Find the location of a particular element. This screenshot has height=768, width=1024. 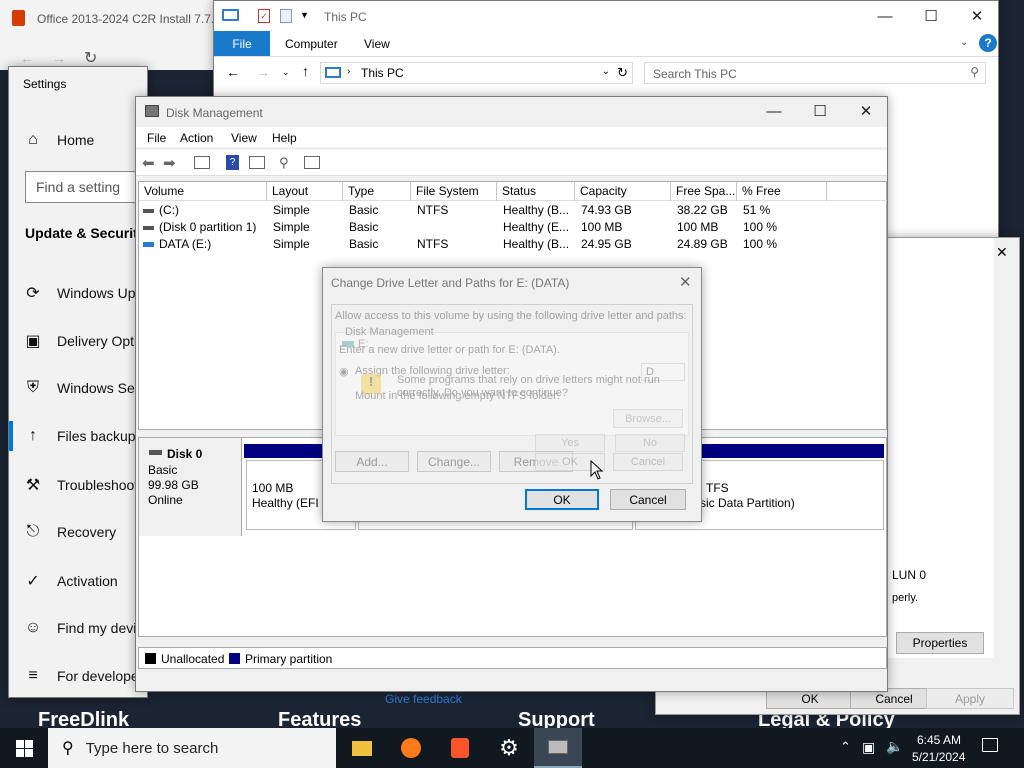

dm-close-icon: ✕ is located at coordinates (865, 111).